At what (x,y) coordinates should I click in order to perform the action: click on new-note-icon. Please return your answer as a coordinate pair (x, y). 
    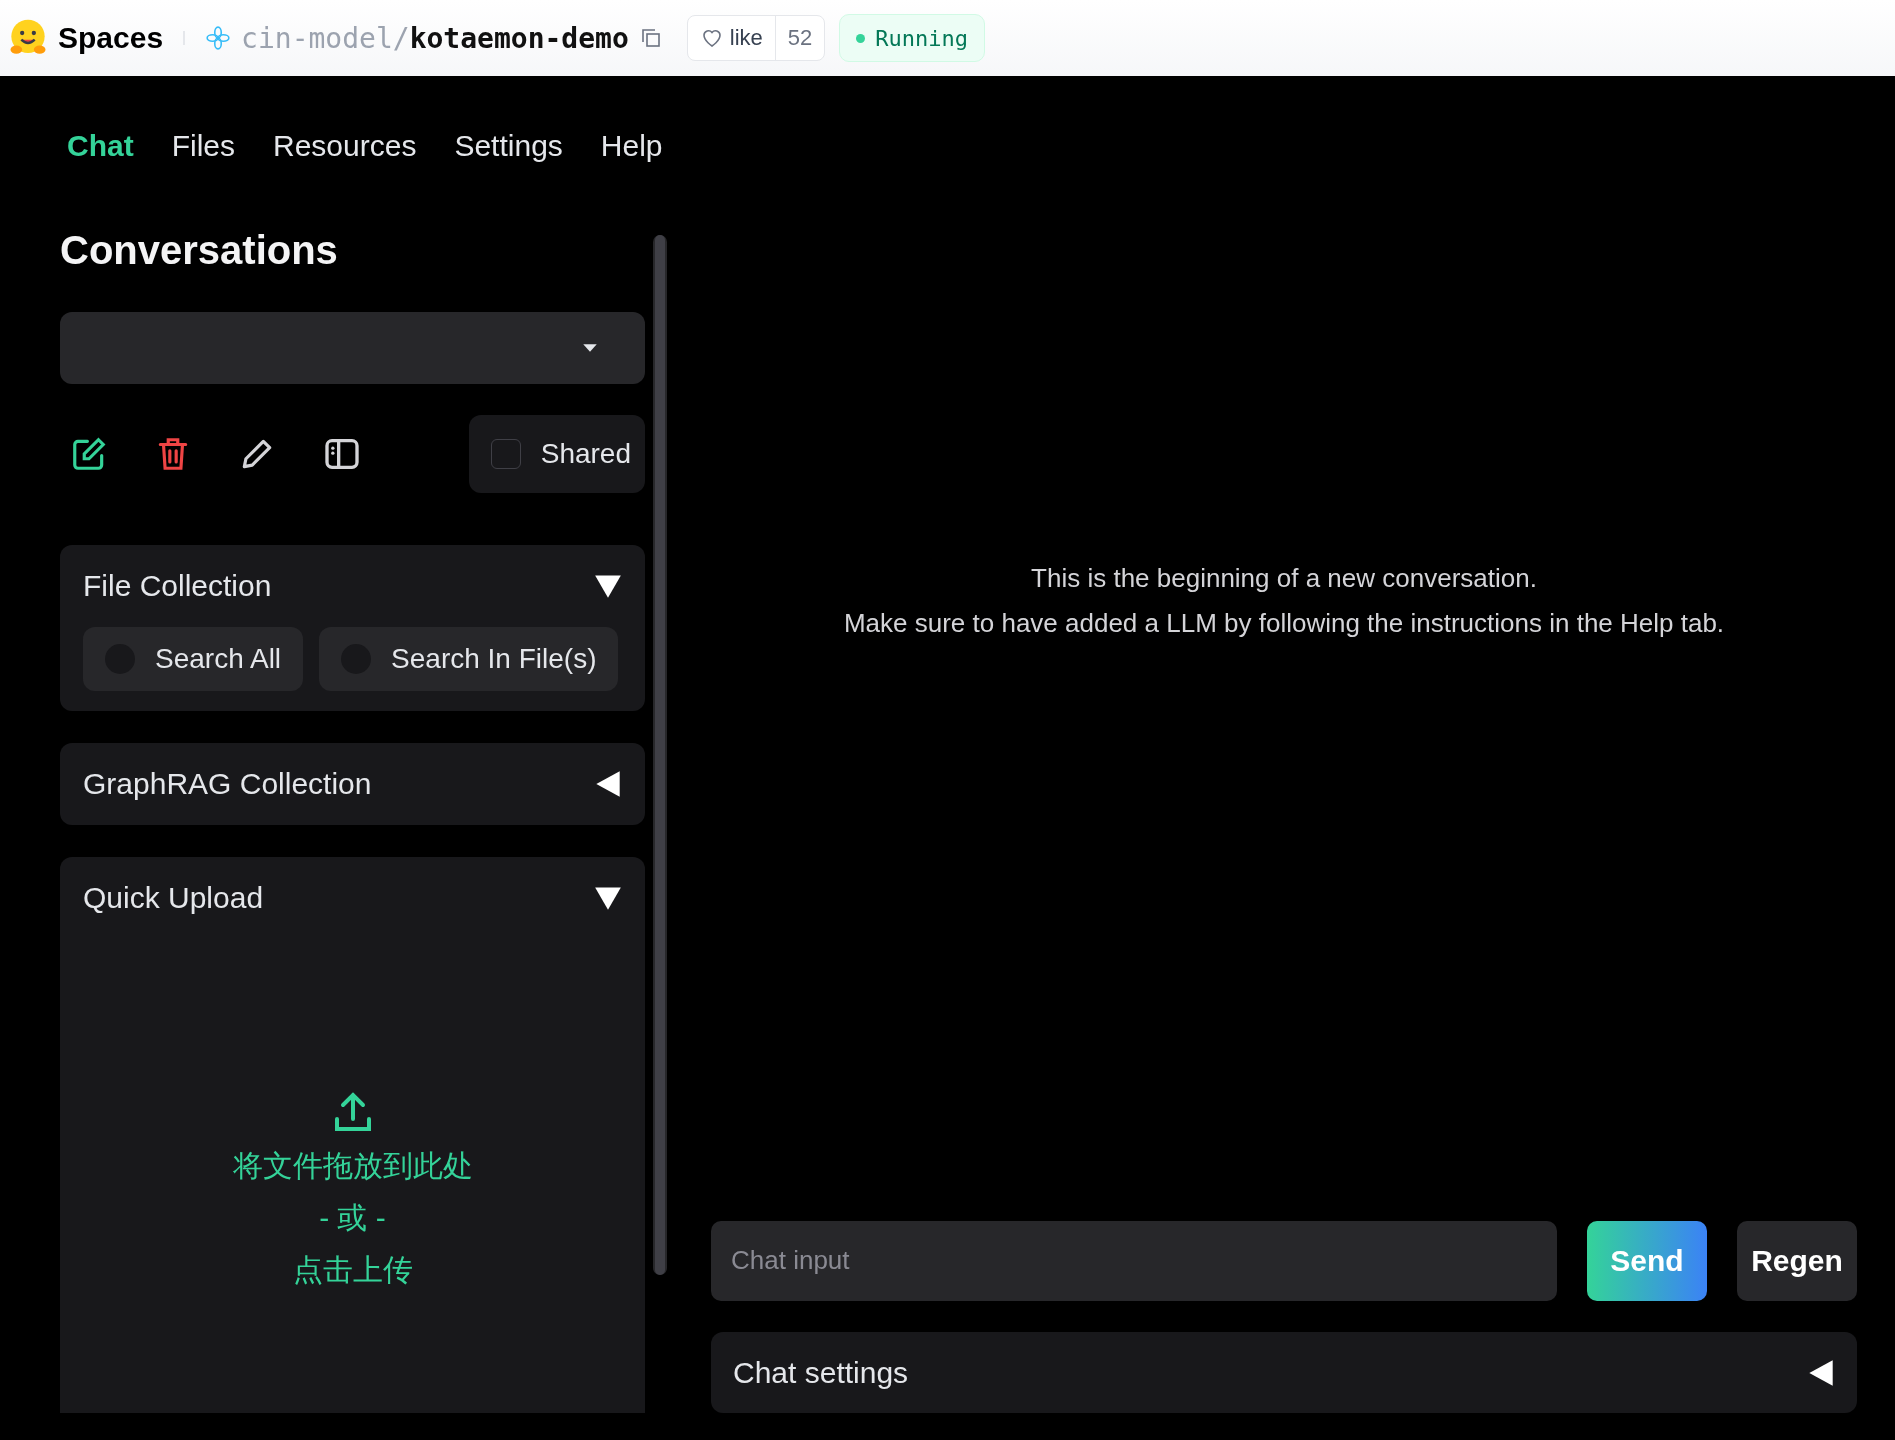
    Looking at the image, I should click on (89, 454).